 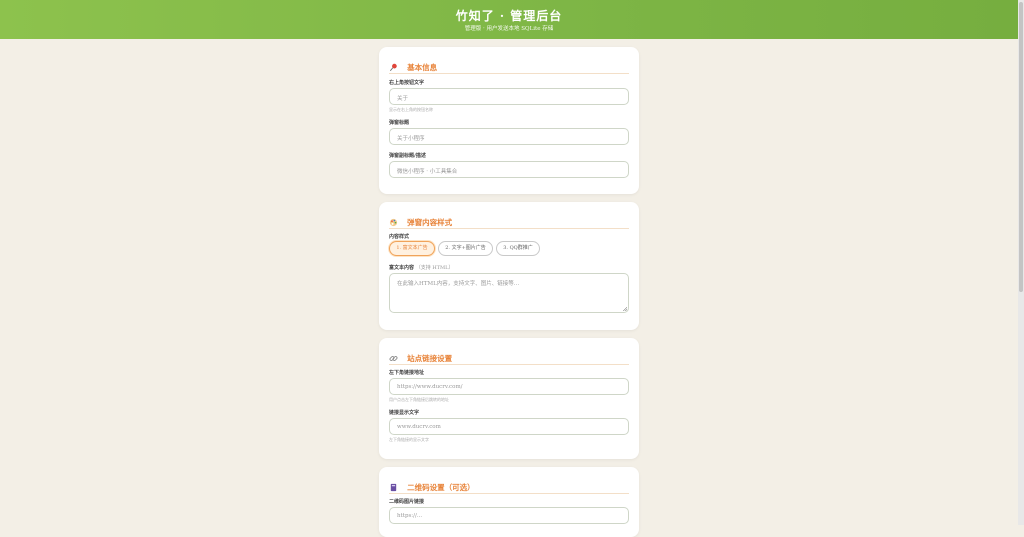 I want to click on page-title: 竹知了 · 管理后台, so click(x=509, y=16).